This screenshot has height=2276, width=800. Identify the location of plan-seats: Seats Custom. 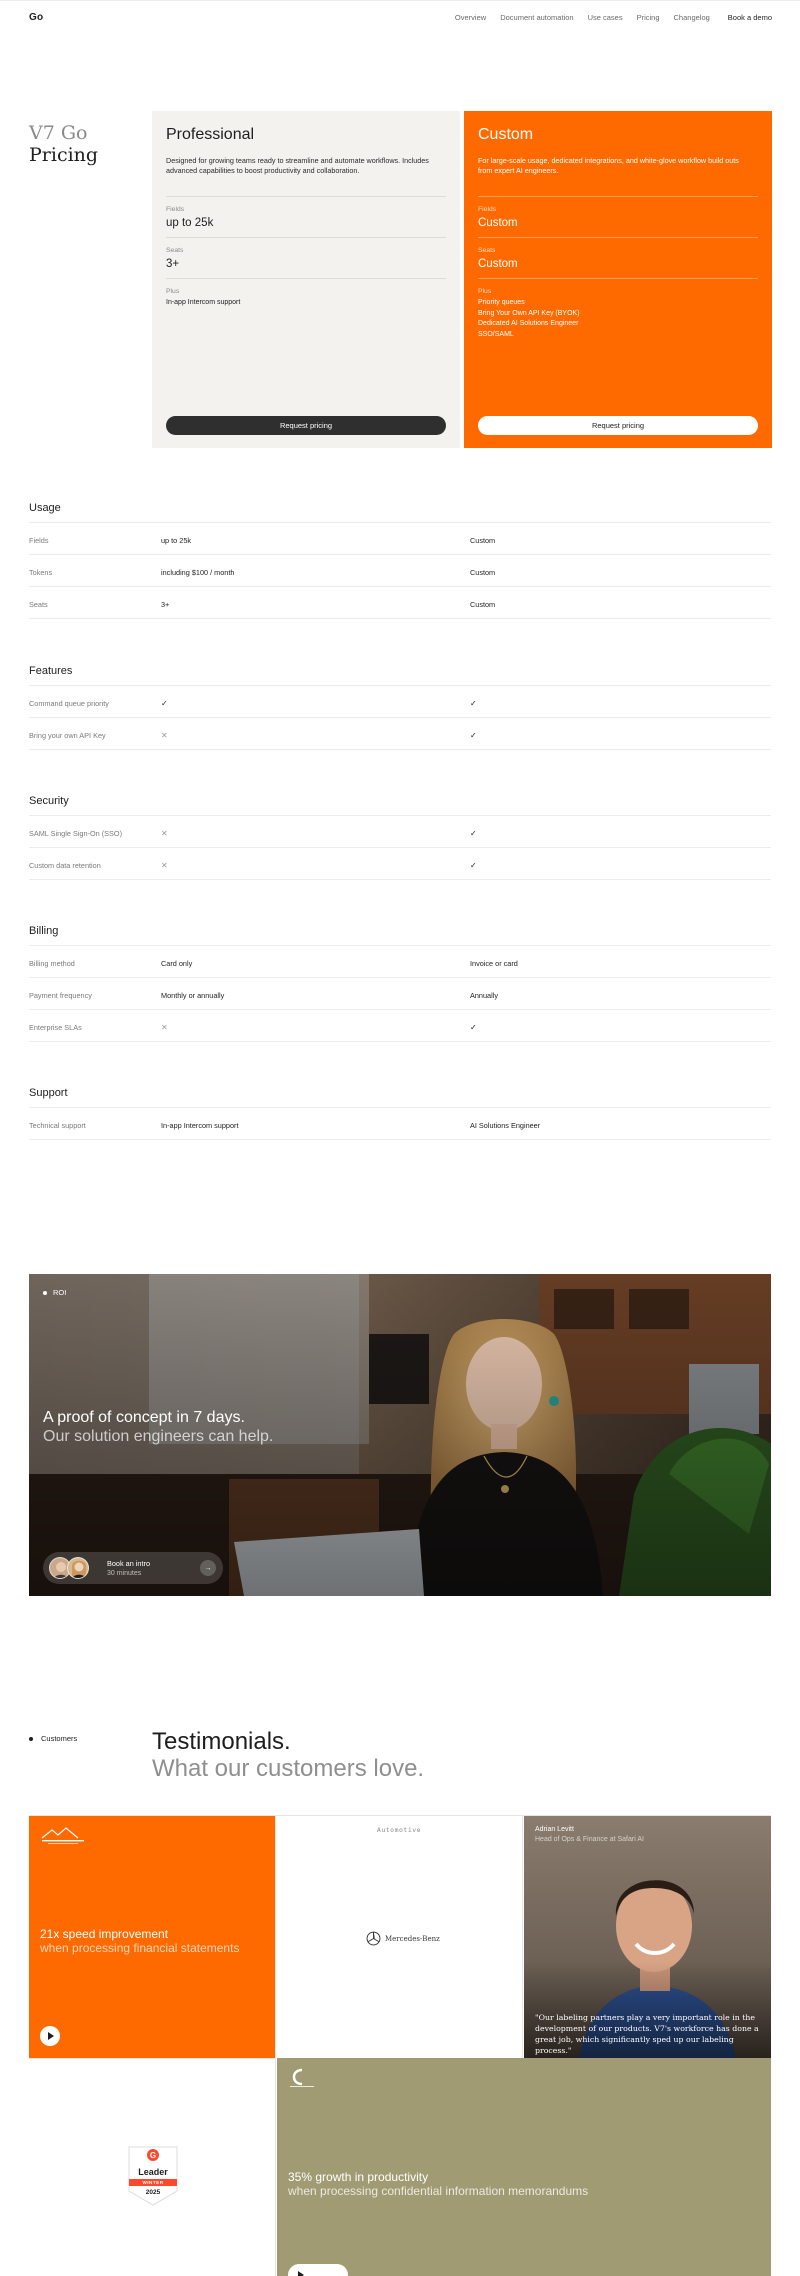
(618, 253).